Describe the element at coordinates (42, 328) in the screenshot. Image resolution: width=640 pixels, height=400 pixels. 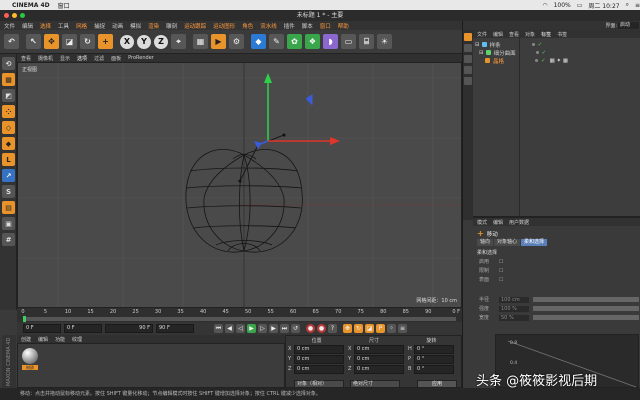
I see `current-frame-field: 0 F` at that location.